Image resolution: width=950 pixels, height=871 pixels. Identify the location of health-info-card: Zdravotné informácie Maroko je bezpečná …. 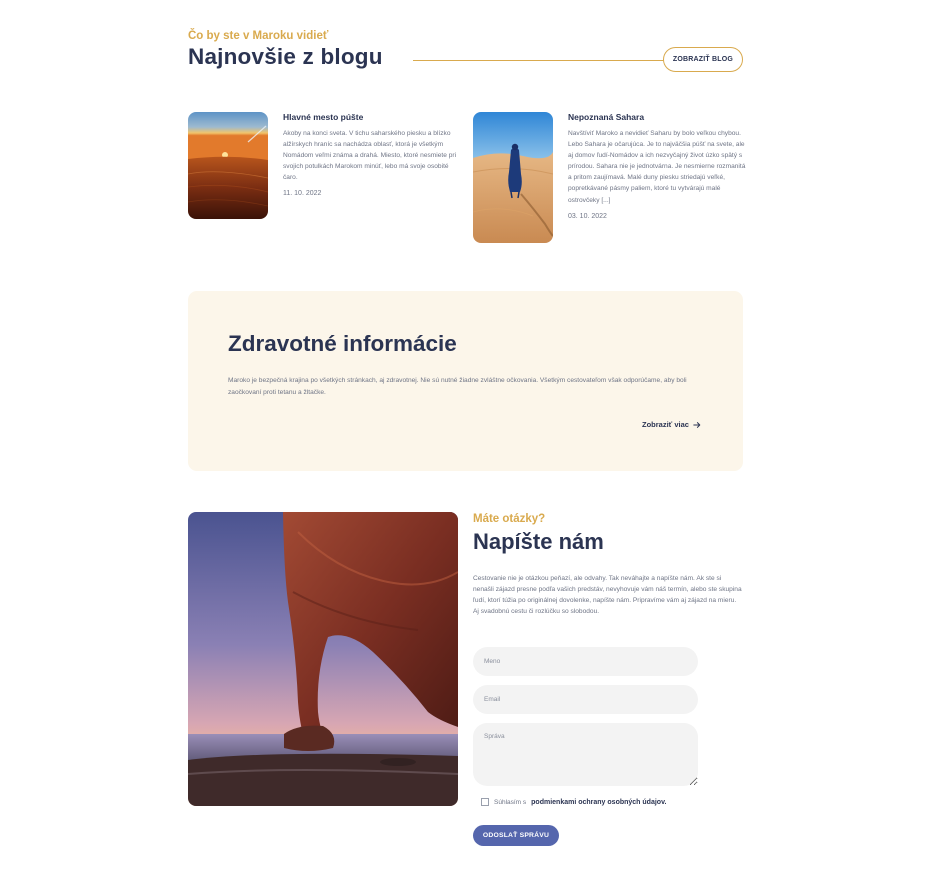
(465, 381).